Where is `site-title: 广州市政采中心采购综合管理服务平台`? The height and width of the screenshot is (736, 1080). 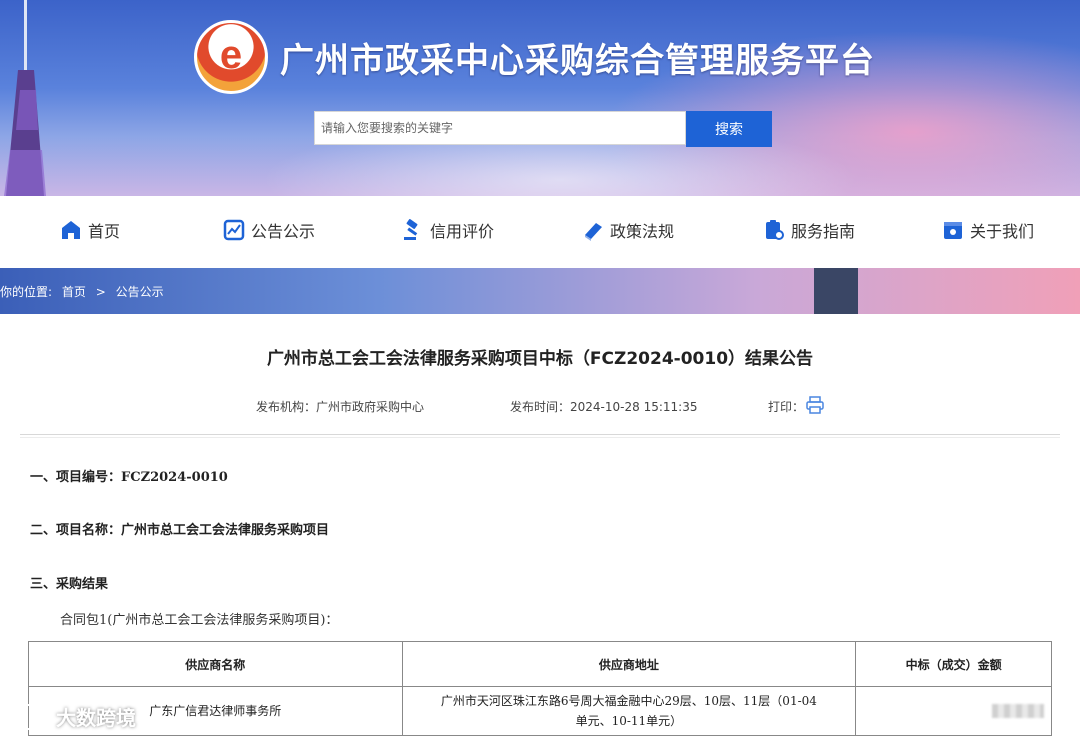 site-title: 广州市政采中心采购综合管理服务平台 is located at coordinates (577, 60).